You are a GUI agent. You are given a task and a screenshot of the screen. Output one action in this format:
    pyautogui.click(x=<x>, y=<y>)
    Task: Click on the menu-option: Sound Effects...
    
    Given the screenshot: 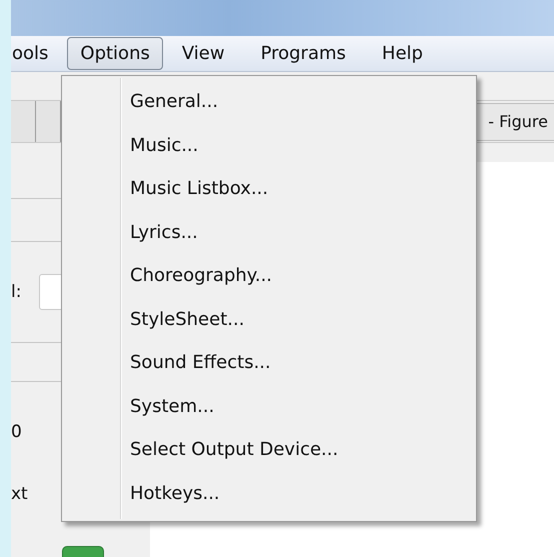 What is the action you would take?
    pyautogui.click(x=269, y=362)
    